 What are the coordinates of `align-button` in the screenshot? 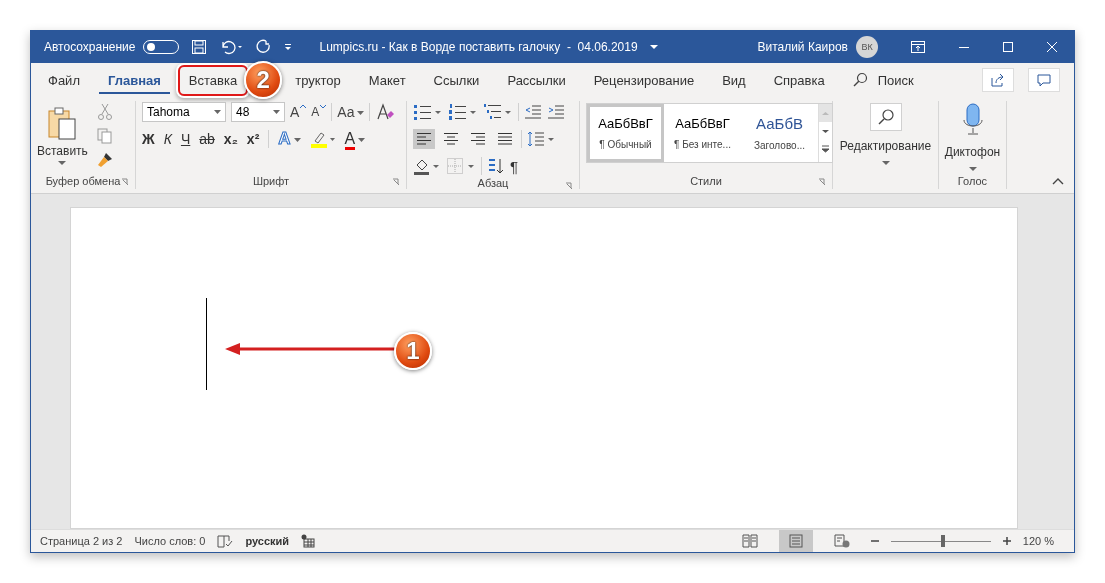 It's located at (424, 139).